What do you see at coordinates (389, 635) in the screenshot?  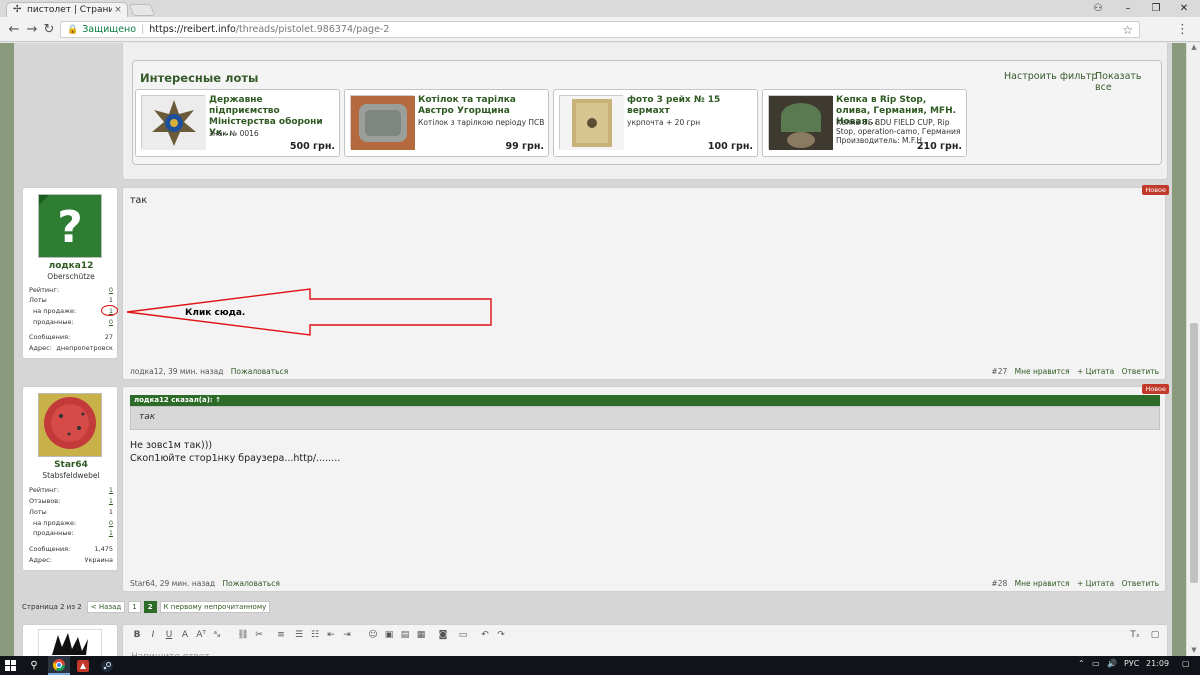 I see `image-icon: ▣` at bounding box center [389, 635].